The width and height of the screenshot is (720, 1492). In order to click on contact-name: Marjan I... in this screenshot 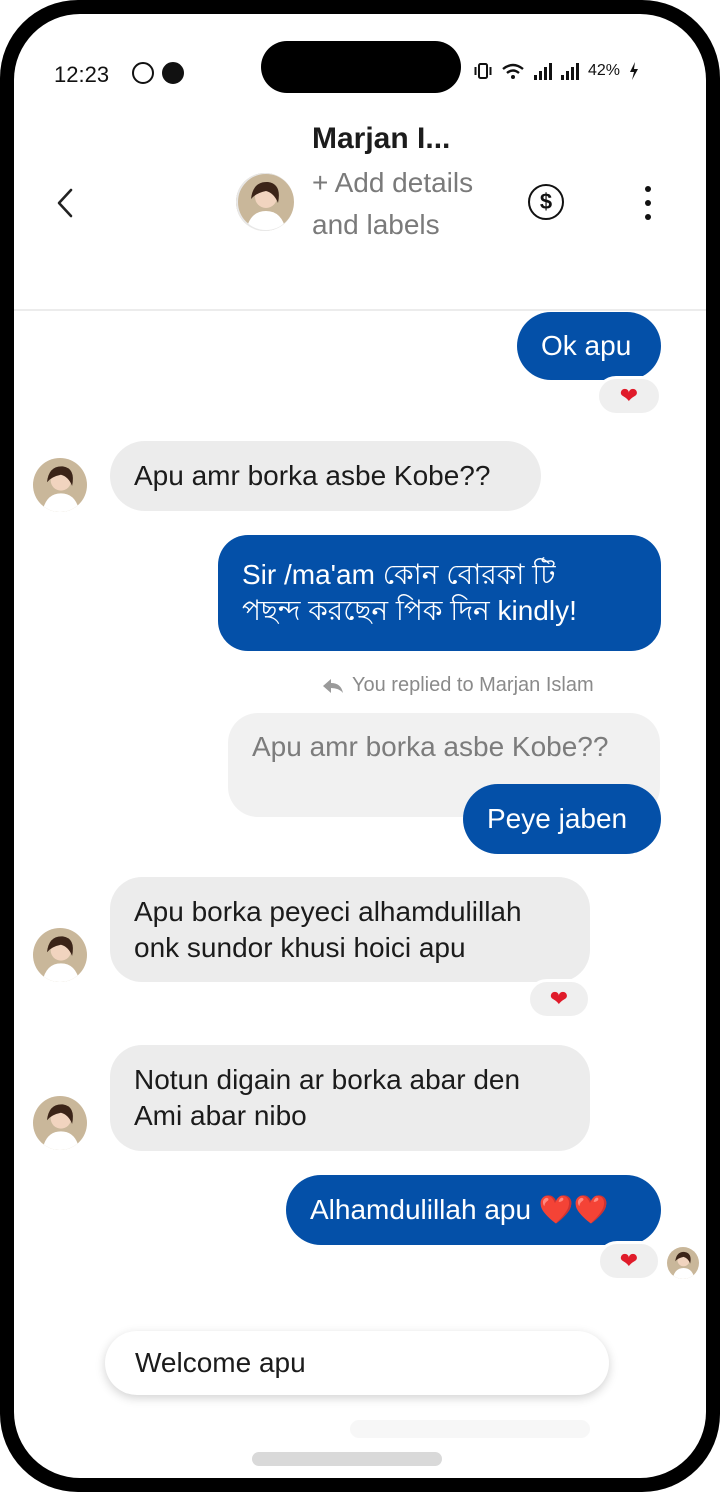, I will do `click(381, 139)`.